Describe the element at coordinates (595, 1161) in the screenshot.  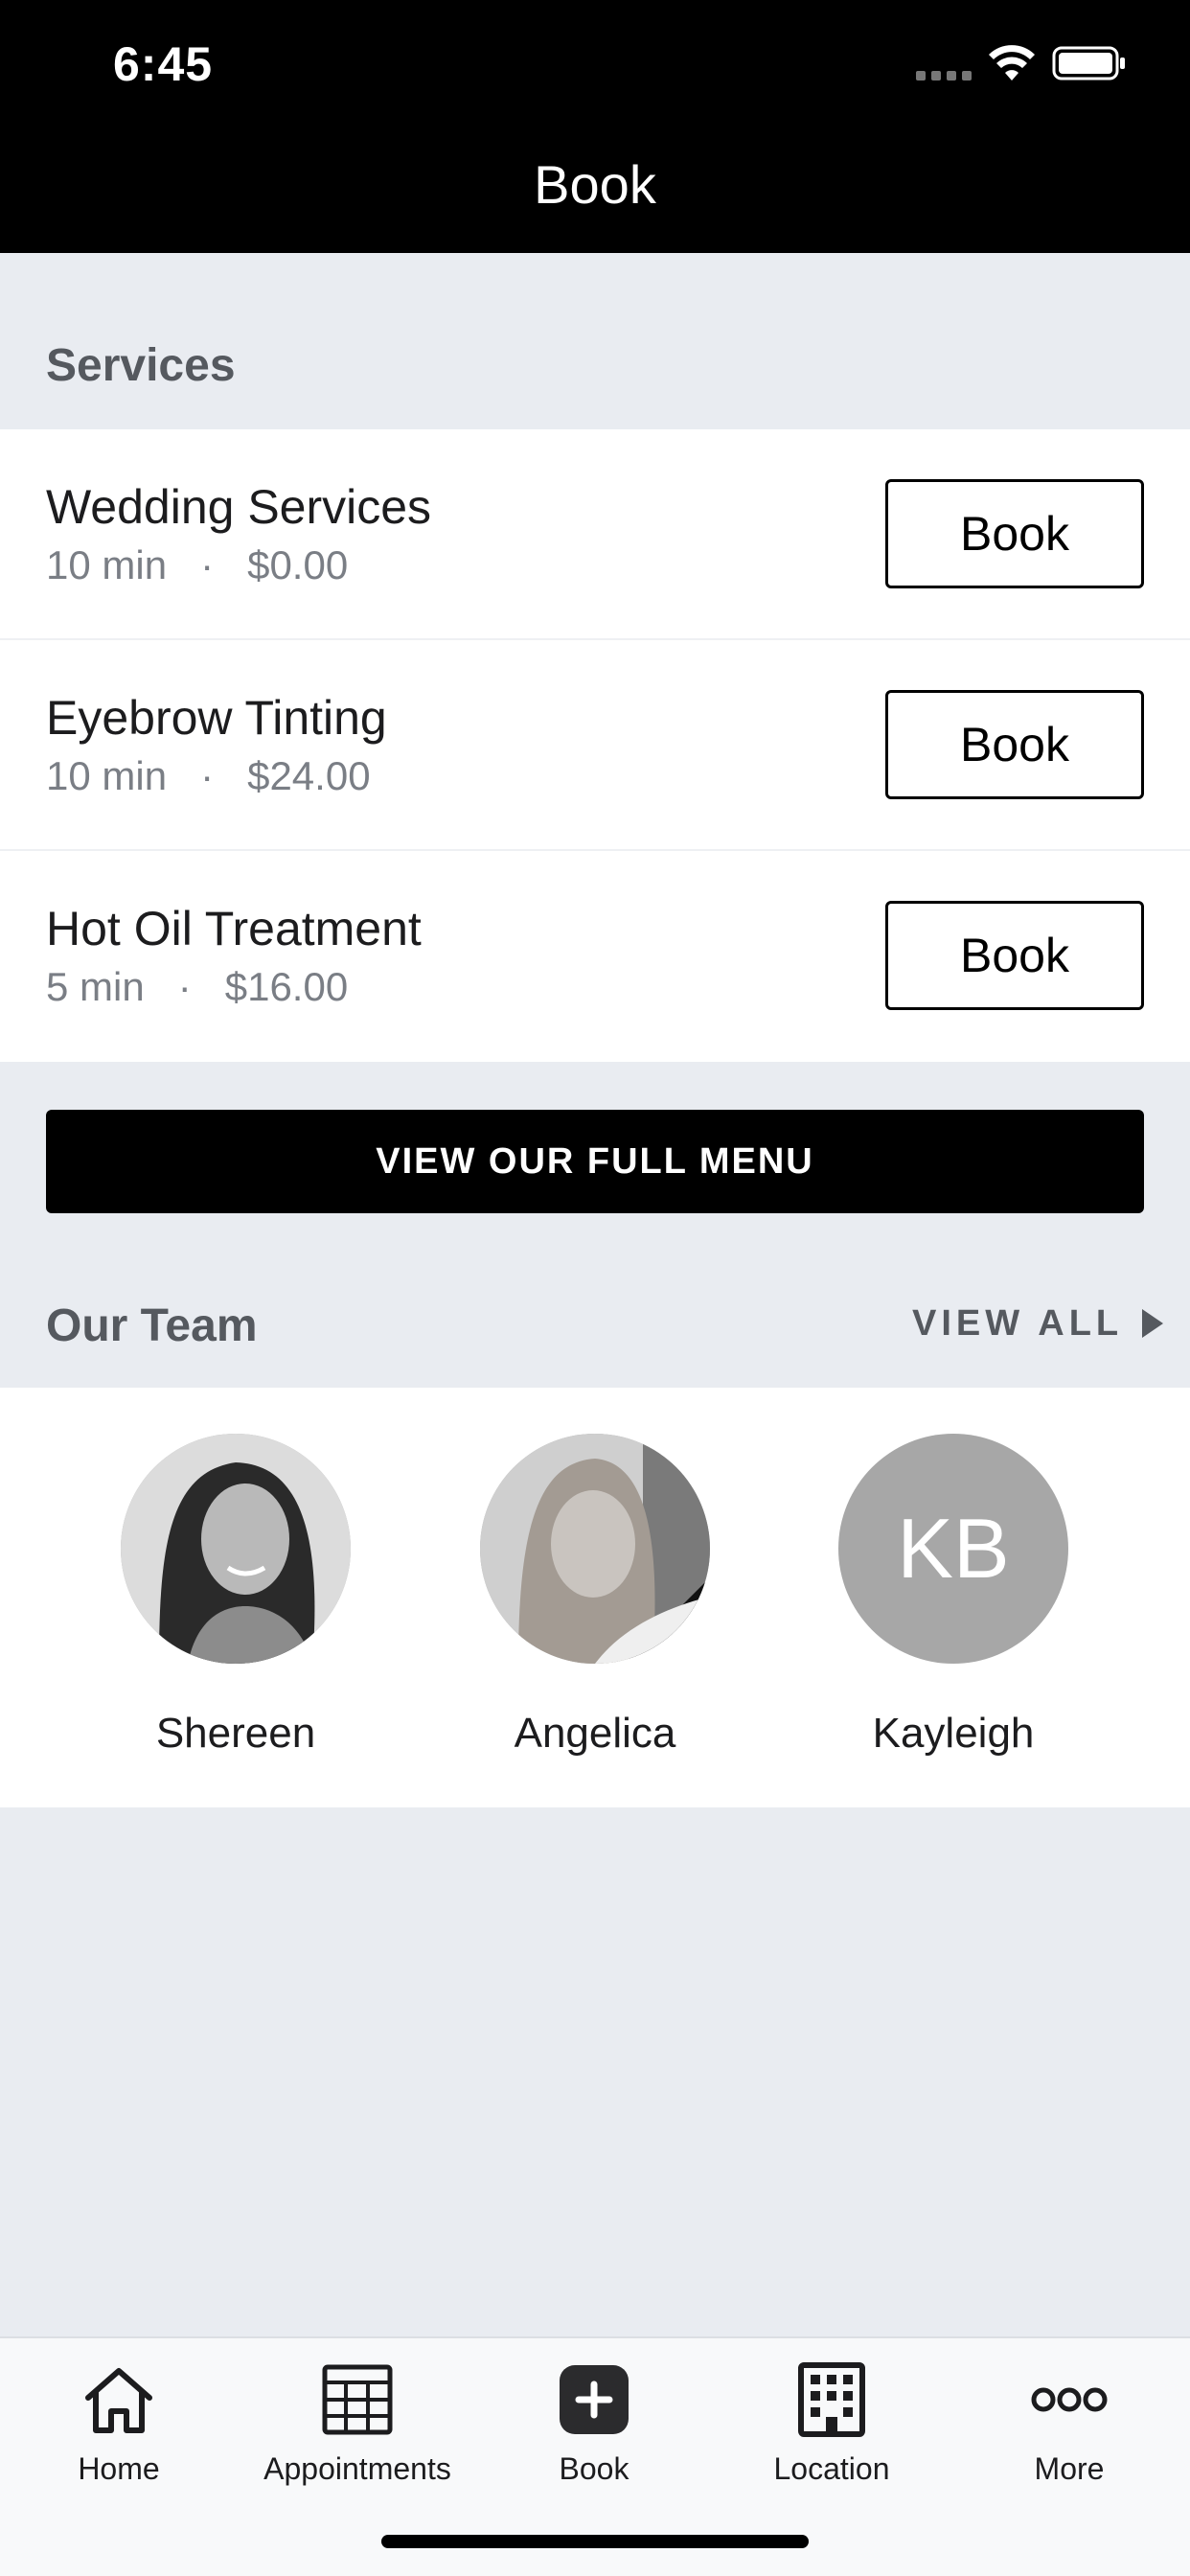
I see `view-full-menu-button: VIEW OUR FULL MENU` at that location.